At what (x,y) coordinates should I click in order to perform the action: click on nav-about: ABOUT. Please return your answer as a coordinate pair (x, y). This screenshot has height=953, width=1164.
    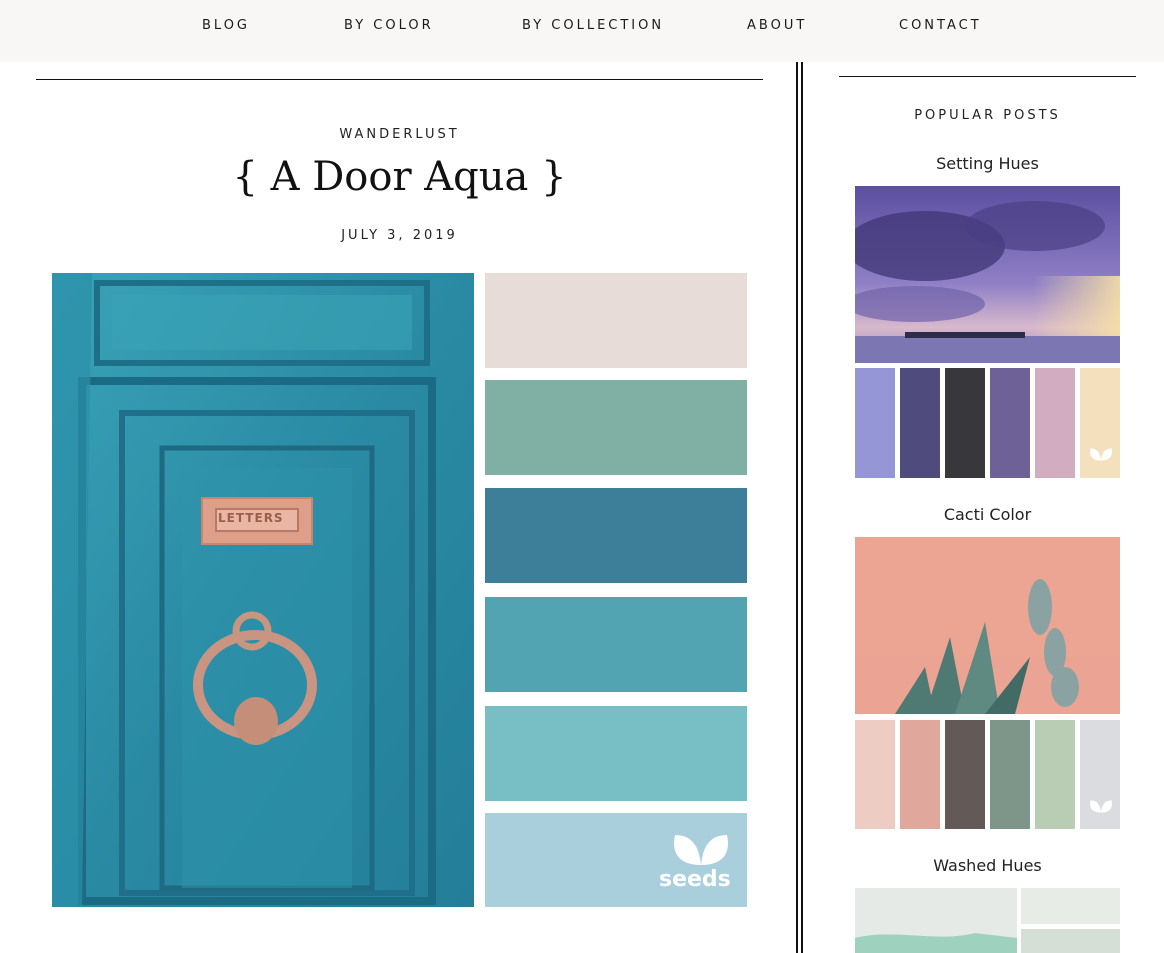
    Looking at the image, I should click on (777, 25).